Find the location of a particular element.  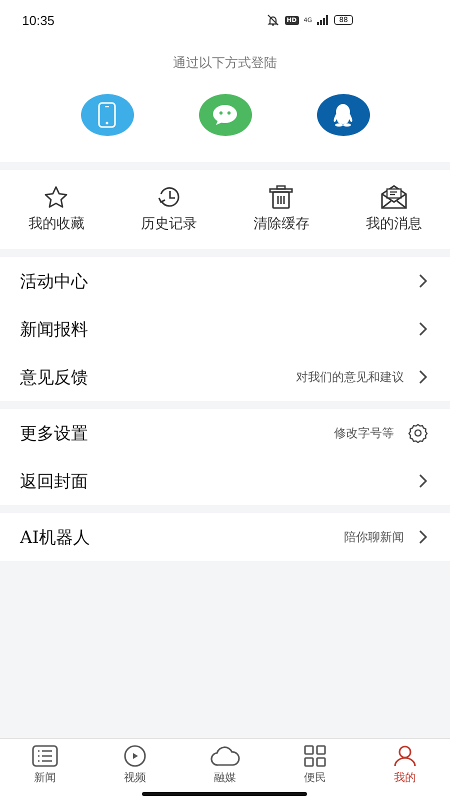

quick-action: 历史记录 is located at coordinates (168, 209).